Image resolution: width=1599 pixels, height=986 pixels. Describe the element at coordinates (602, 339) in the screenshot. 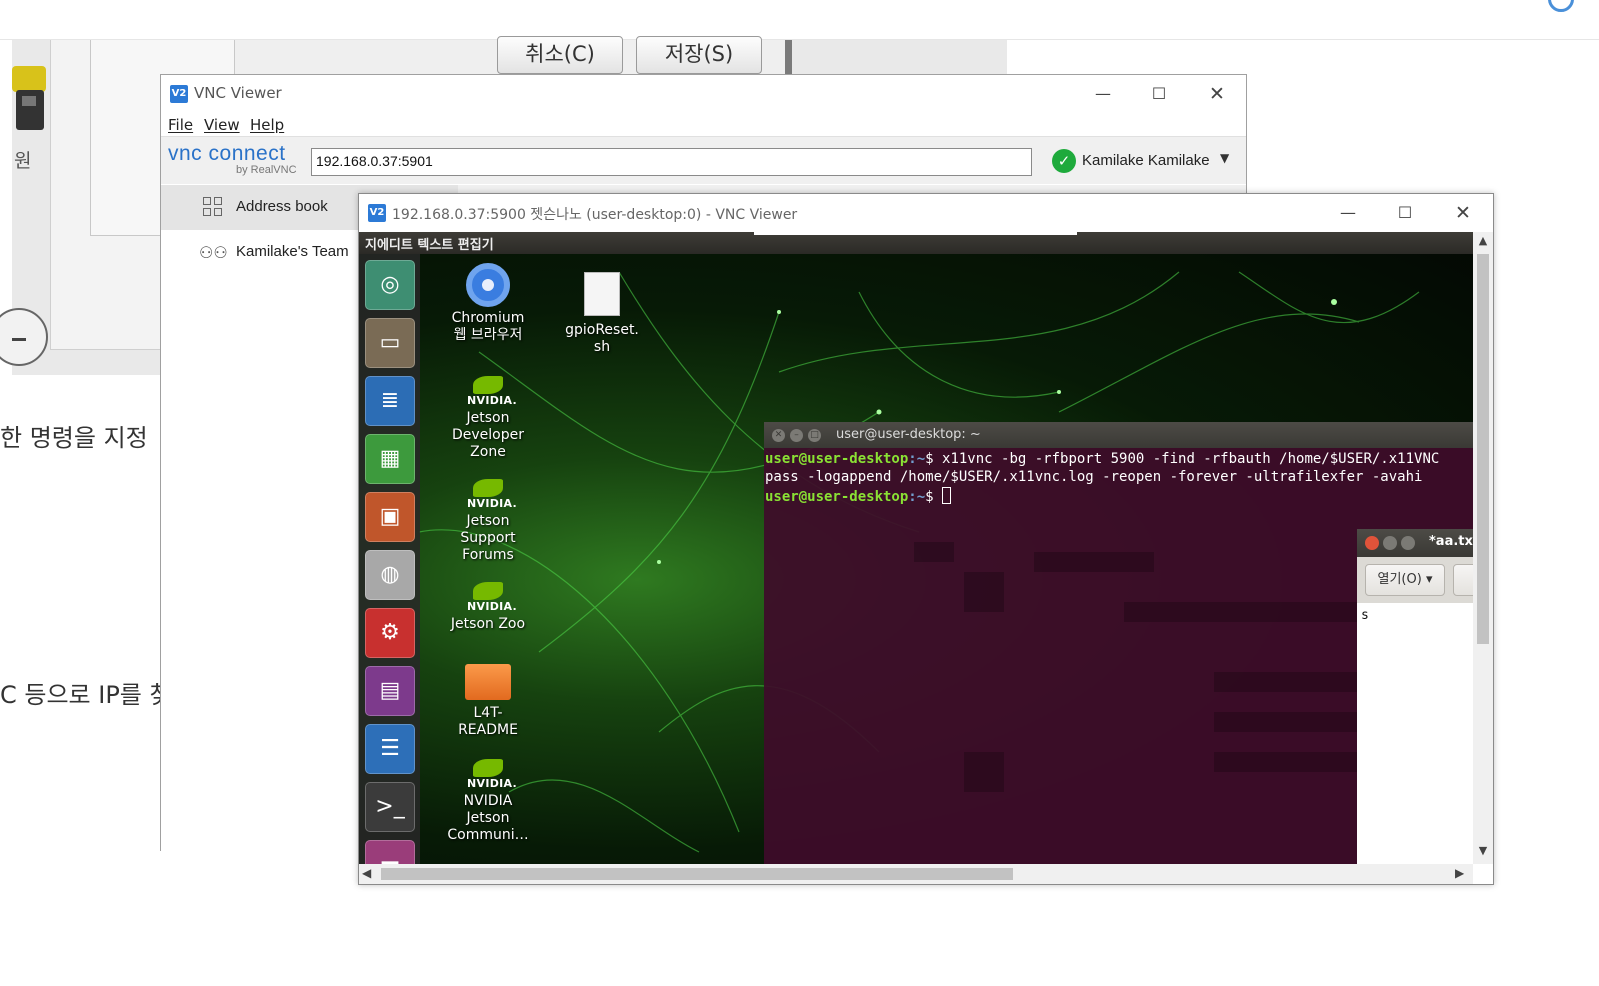

I see `desktop-icon-label-gpio: gpioReset. sh` at that location.